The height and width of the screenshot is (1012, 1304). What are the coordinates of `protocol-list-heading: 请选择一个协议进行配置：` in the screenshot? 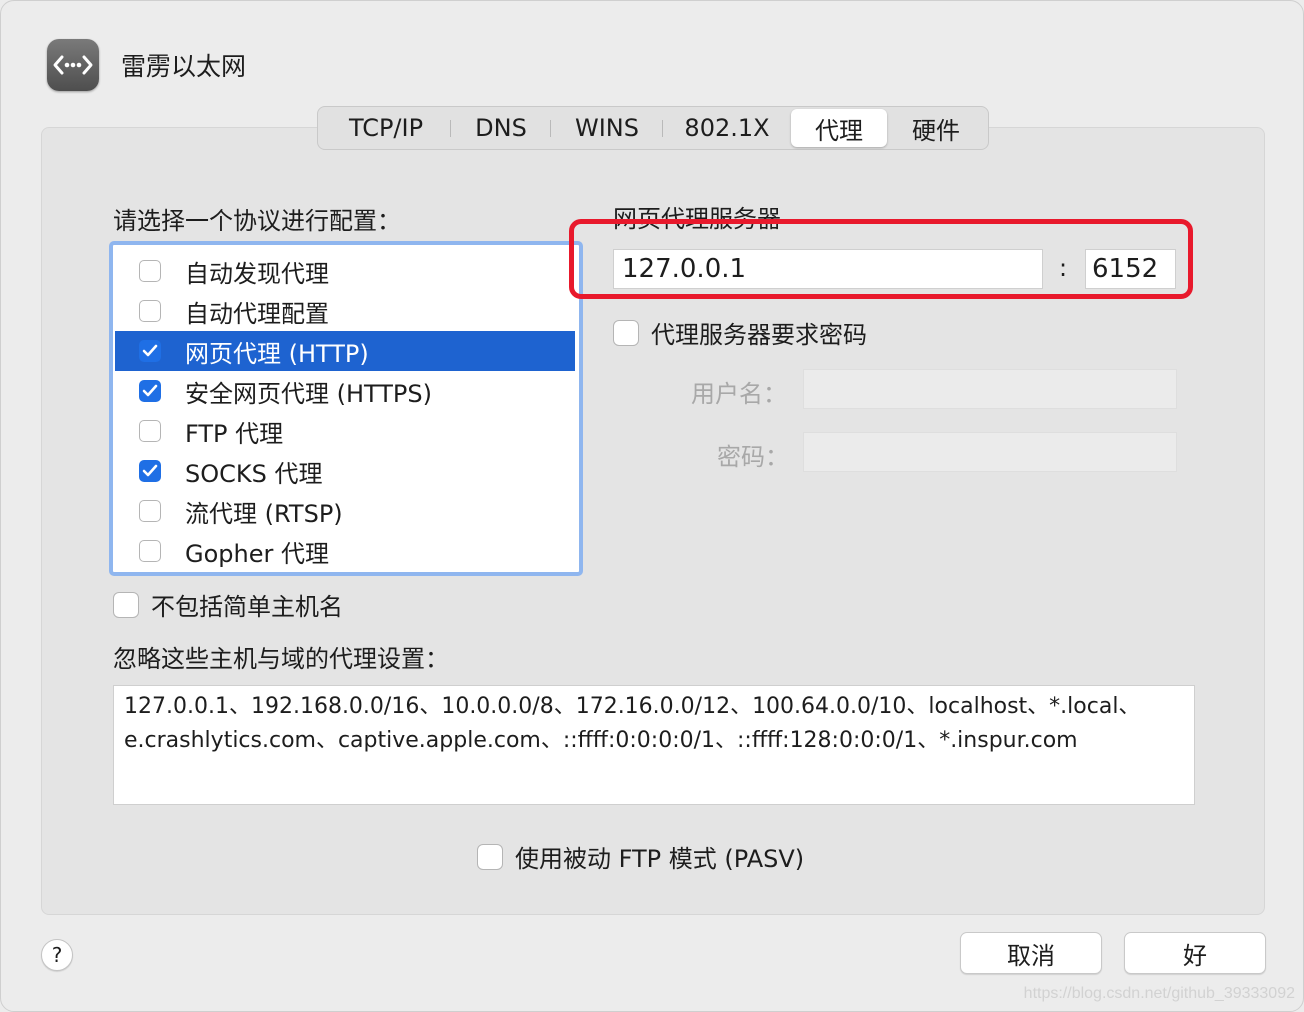 It's located at (257, 221).